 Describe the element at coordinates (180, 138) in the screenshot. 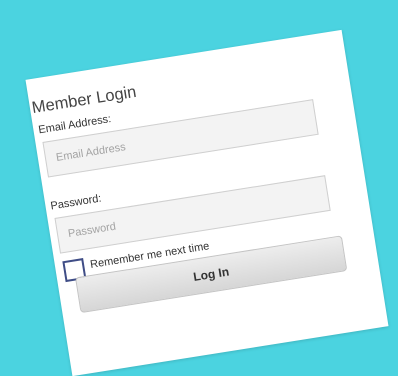

I see `email-input` at that location.